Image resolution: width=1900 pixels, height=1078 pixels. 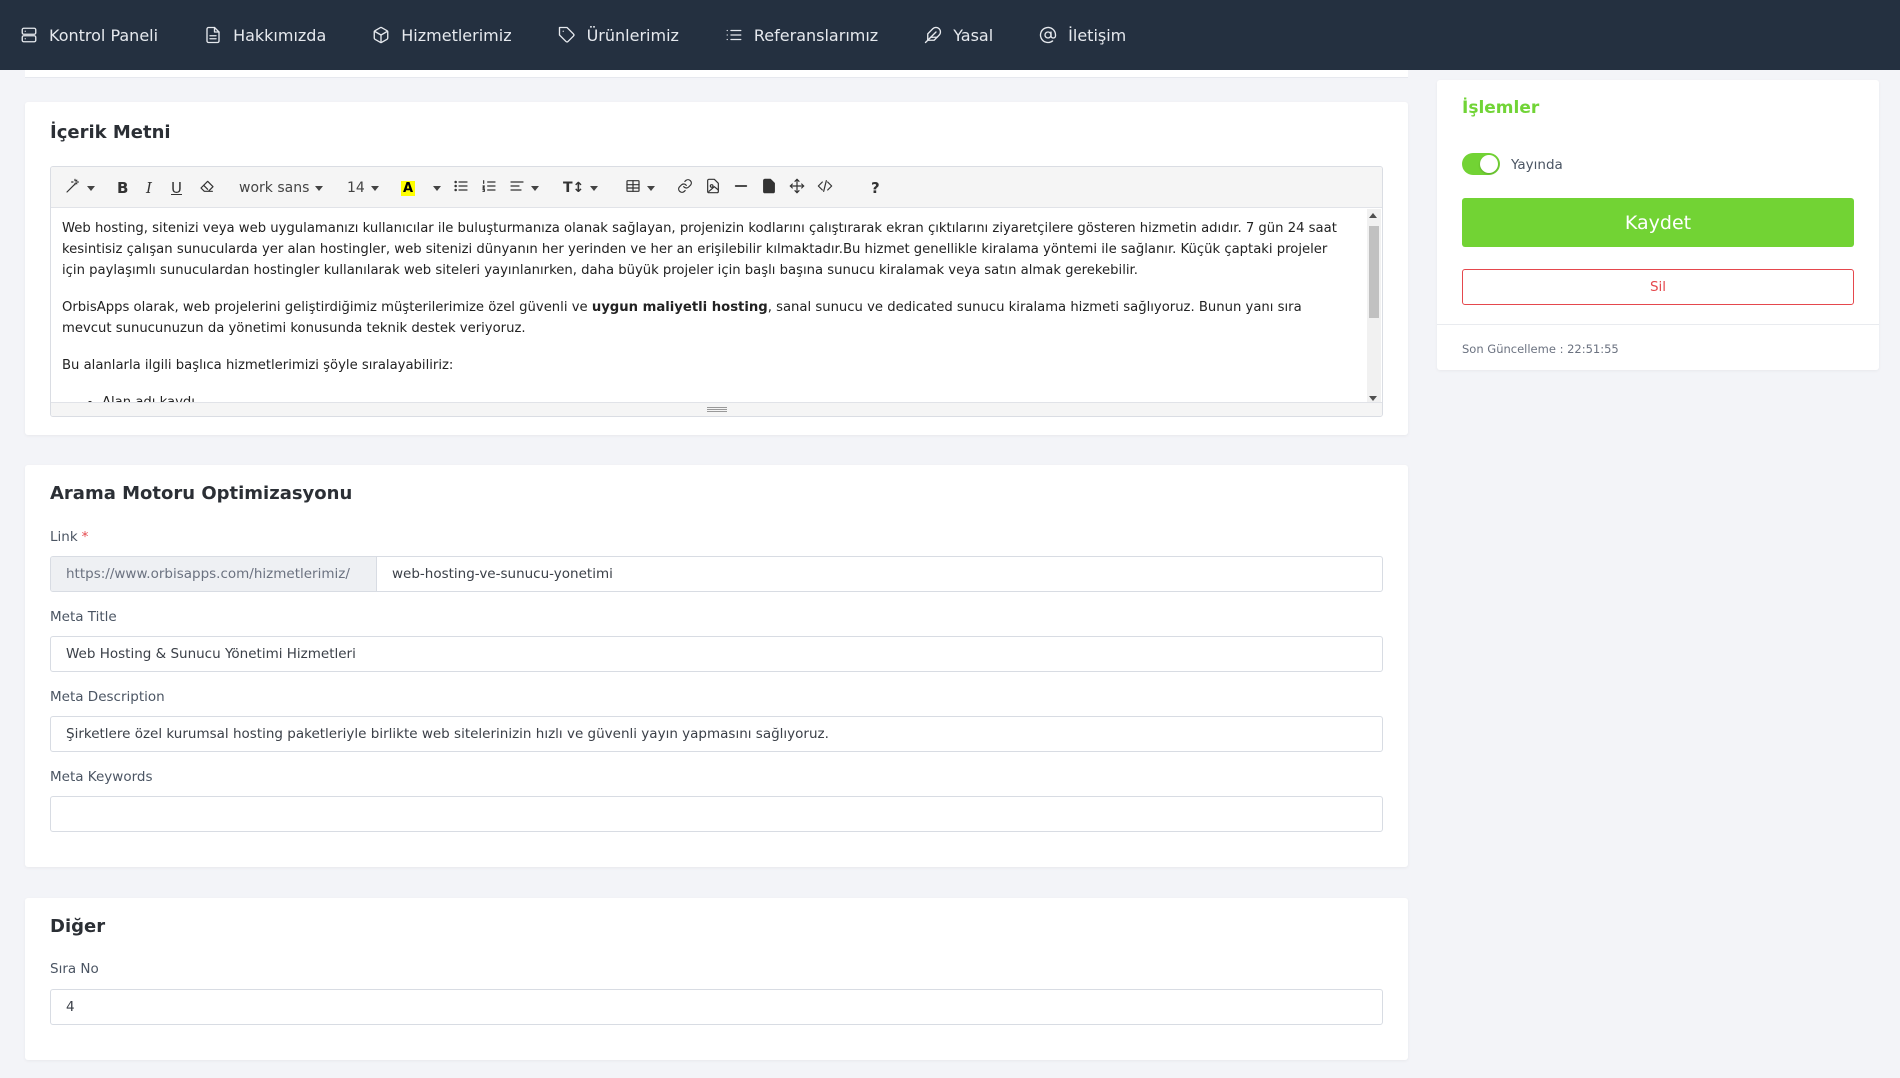 I want to click on bullet-list-icon, so click(x=461, y=188).